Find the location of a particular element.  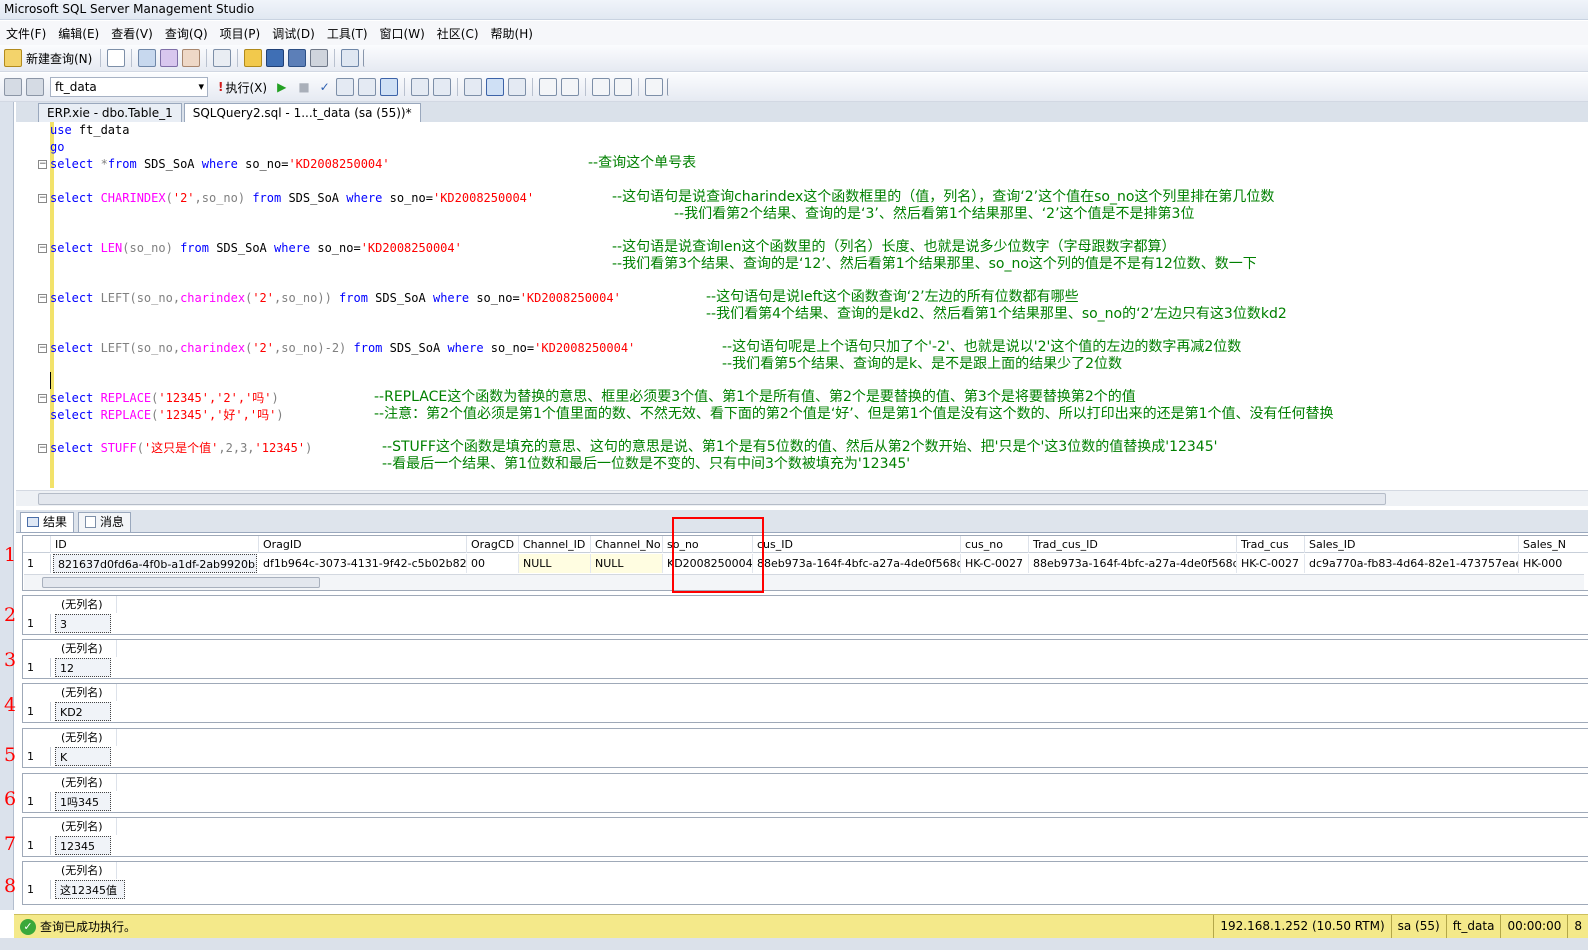

grid-cell: KD2 is located at coordinates (83, 711).